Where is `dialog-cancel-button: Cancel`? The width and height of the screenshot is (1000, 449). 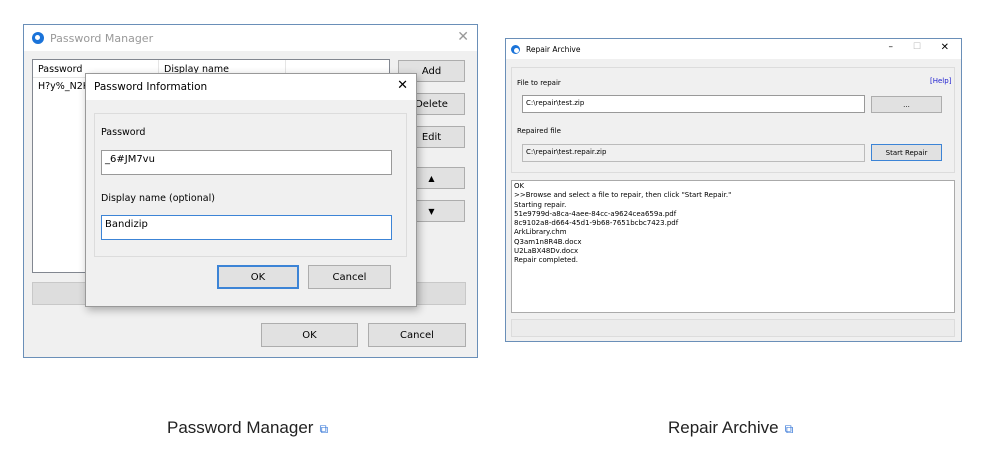
dialog-cancel-button: Cancel is located at coordinates (349, 277).